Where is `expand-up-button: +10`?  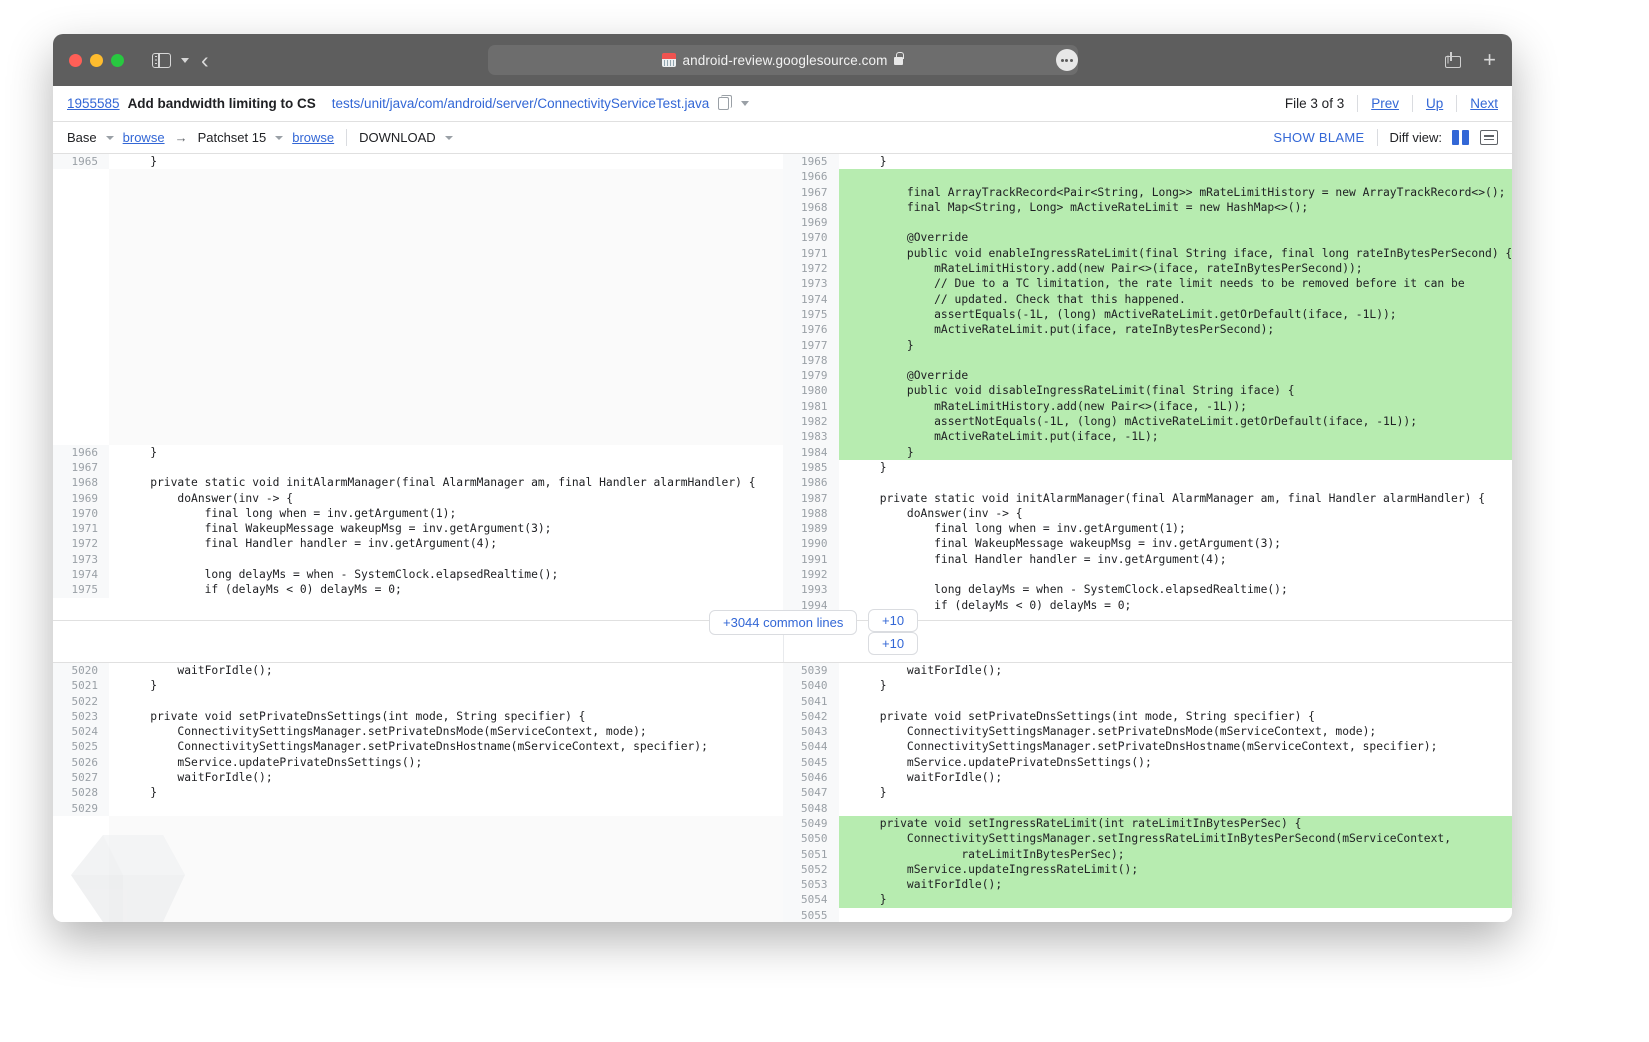 expand-up-button: +10 is located at coordinates (893, 621).